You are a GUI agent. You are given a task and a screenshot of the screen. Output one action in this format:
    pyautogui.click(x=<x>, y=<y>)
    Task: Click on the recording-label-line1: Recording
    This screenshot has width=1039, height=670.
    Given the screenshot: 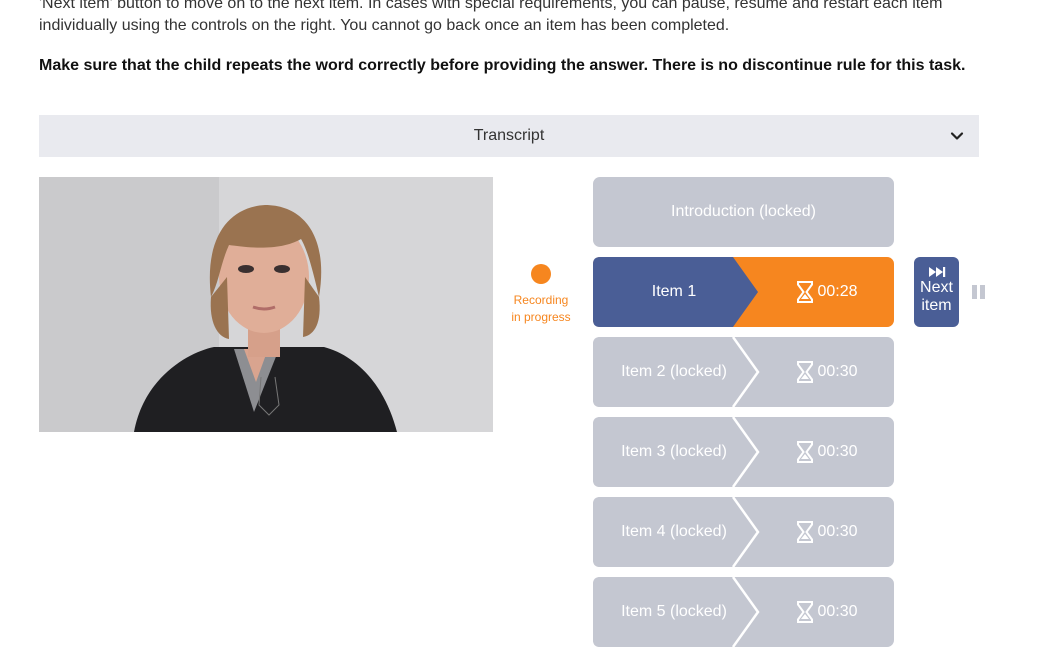 What is the action you would take?
    pyautogui.click(x=541, y=300)
    